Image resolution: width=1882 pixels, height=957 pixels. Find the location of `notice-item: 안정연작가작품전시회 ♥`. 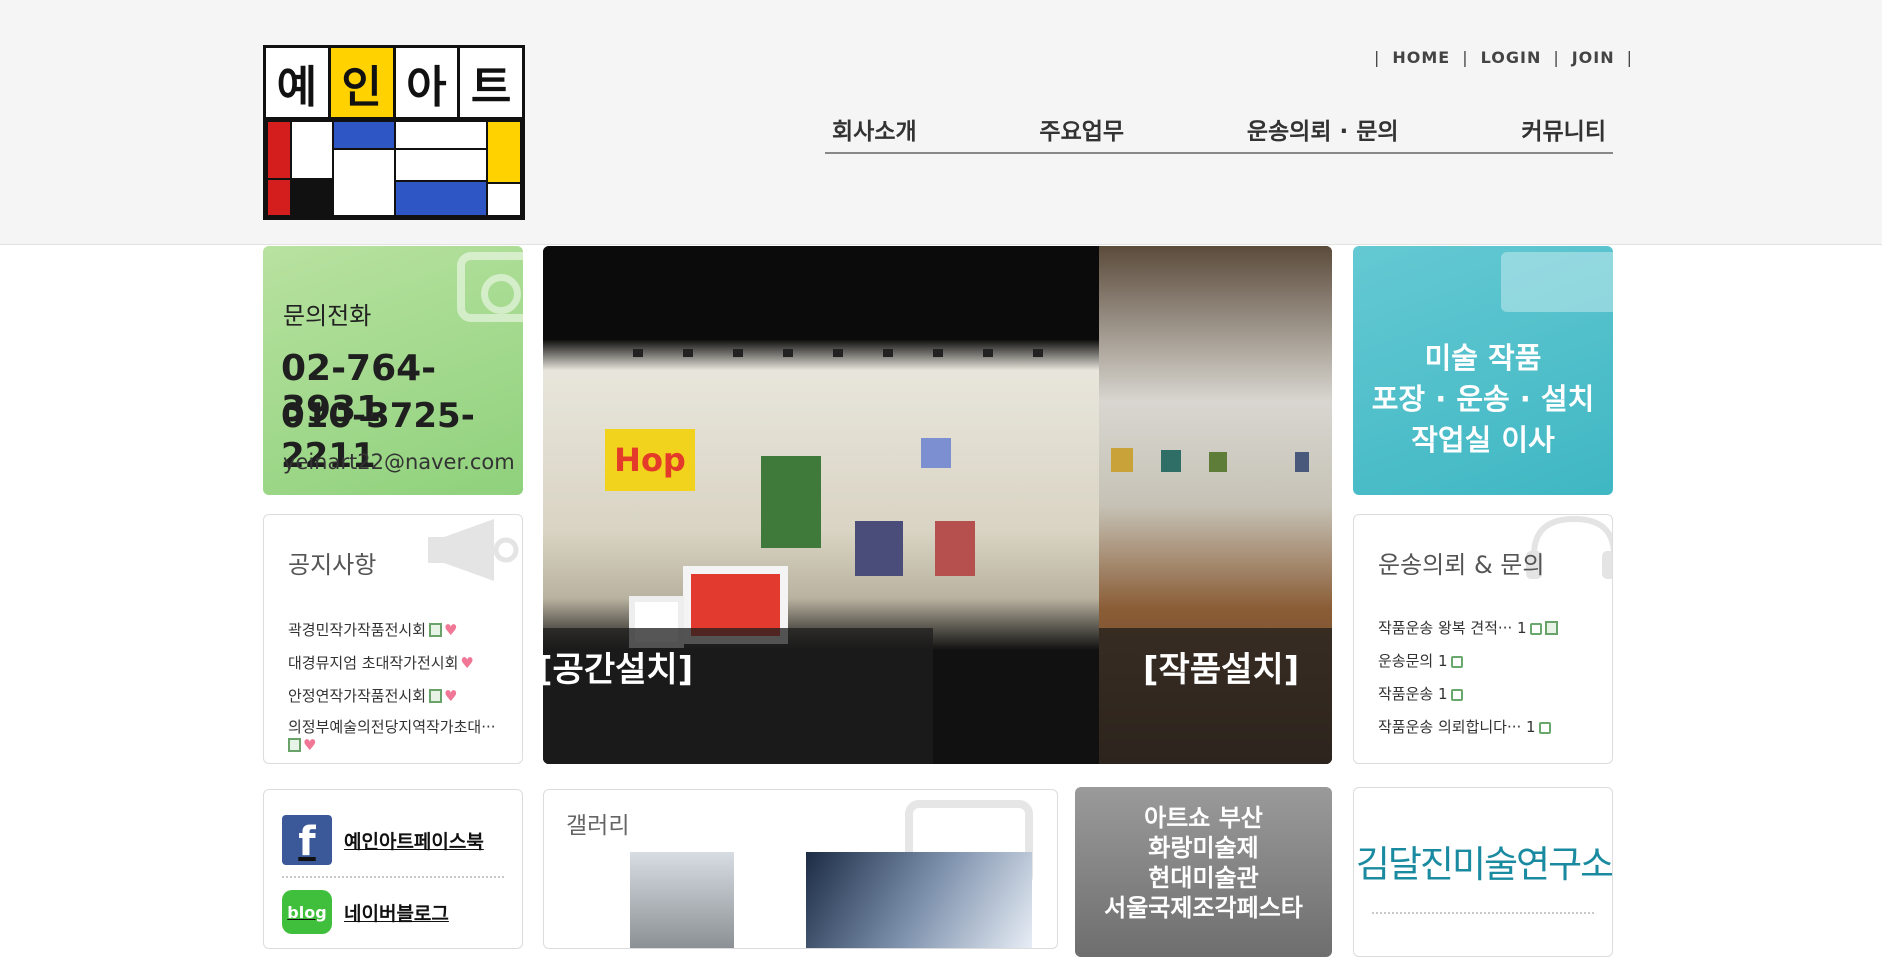

notice-item: 안정연작가작품전시회 ♥ is located at coordinates (405, 701).